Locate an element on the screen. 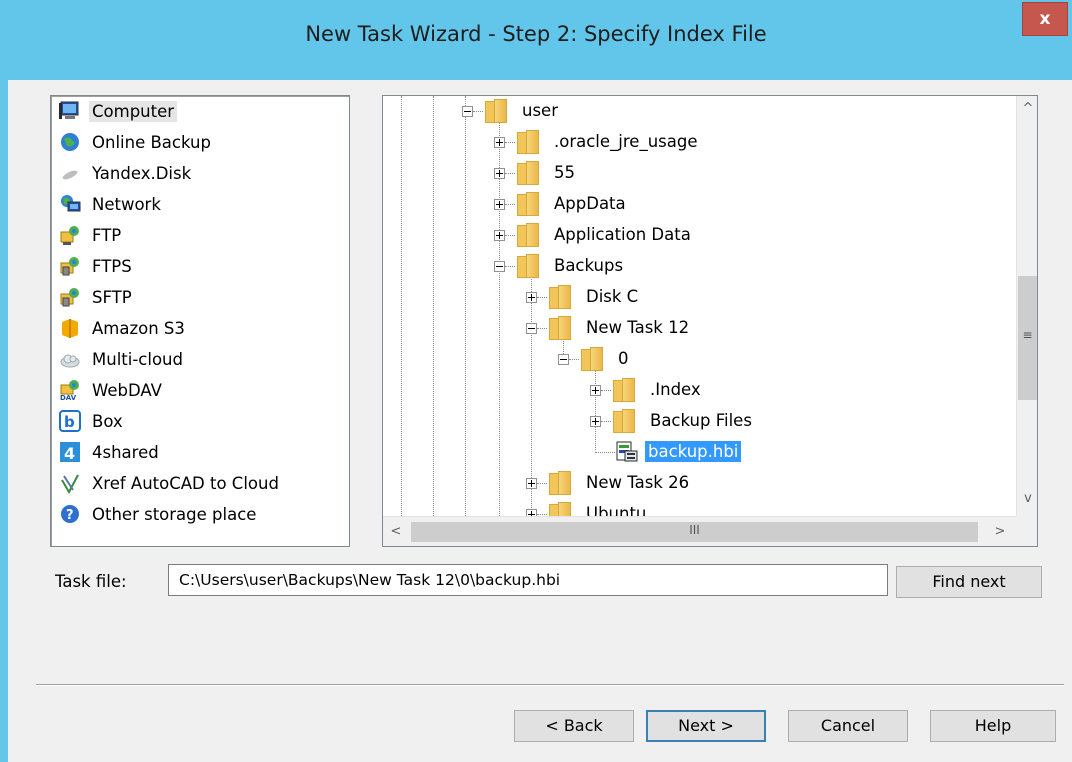 The width and height of the screenshot is (1072, 762). storage-item-box: b Box is located at coordinates (92, 421).